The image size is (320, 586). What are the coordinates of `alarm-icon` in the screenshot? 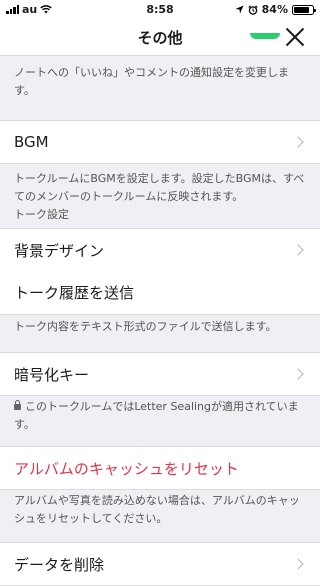 It's located at (253, 9).